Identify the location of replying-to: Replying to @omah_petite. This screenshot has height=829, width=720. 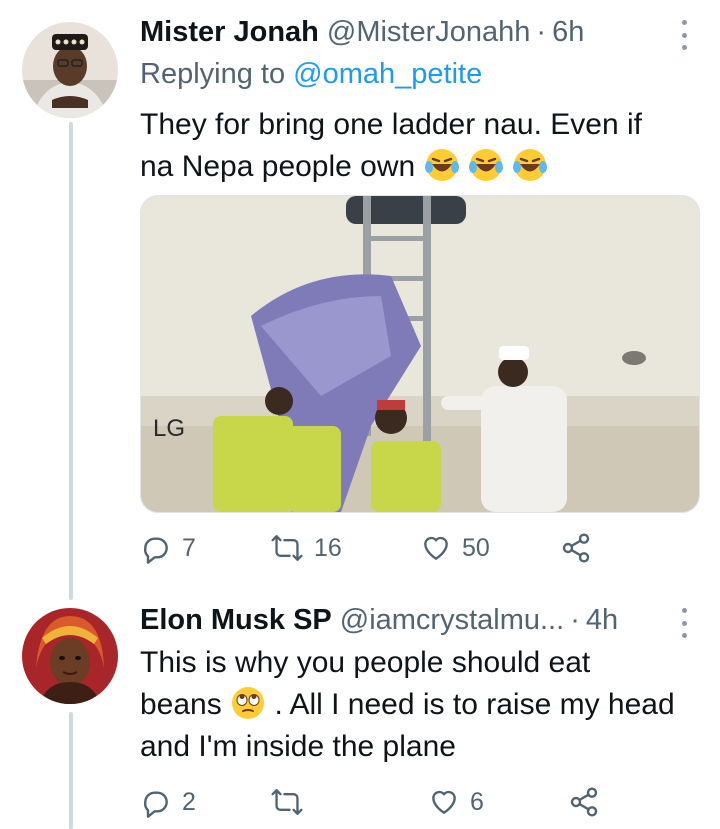
(311, 74).